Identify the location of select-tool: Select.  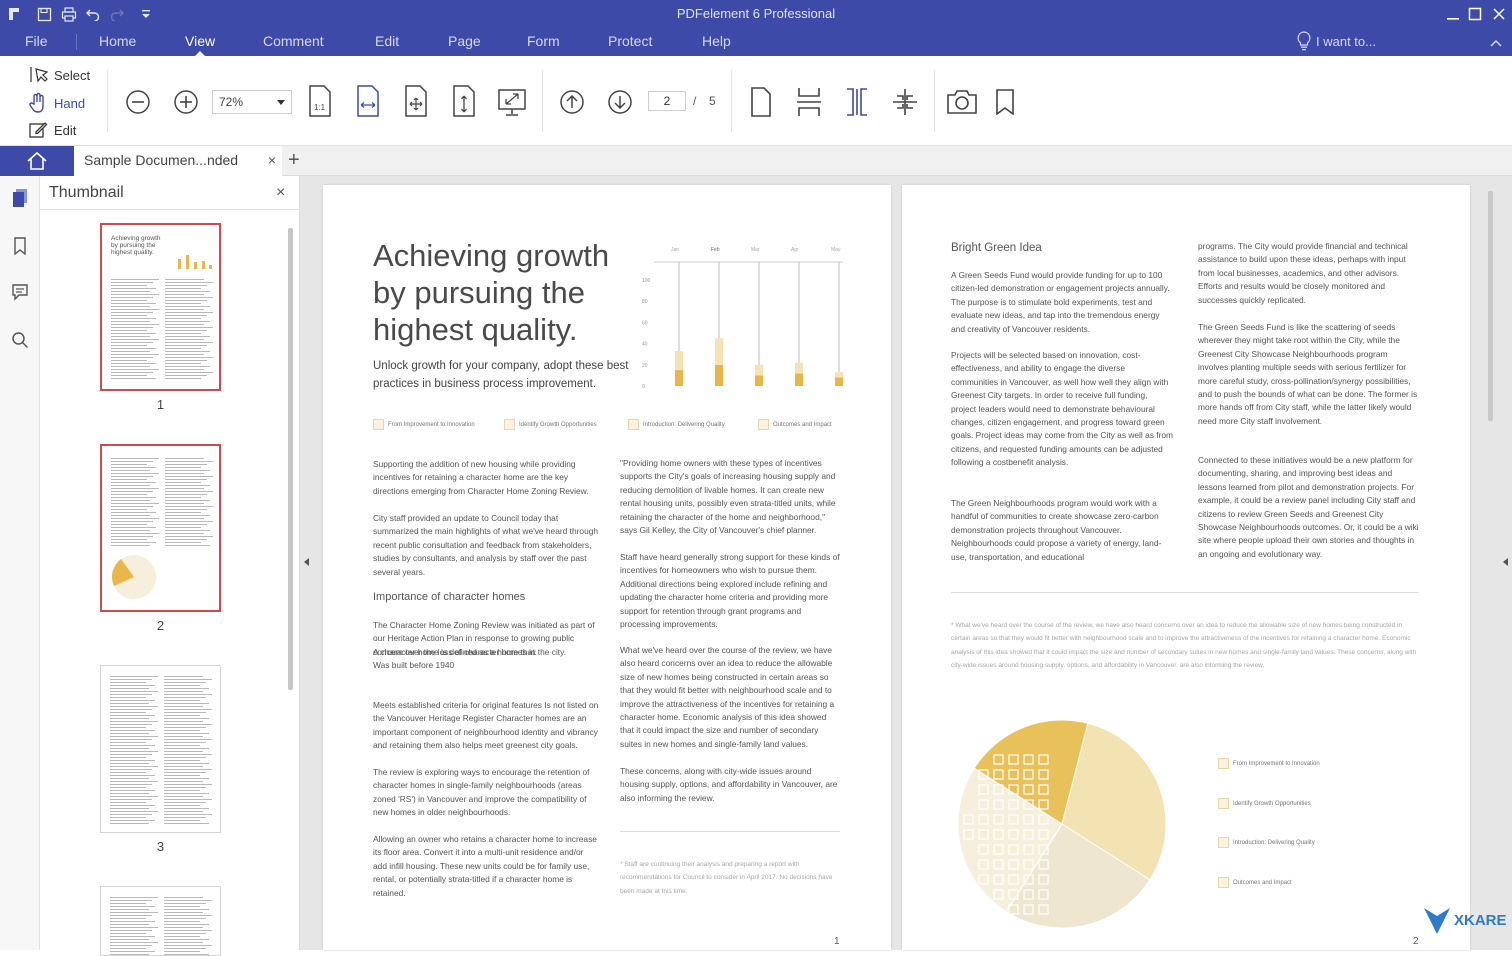
(59, 75).